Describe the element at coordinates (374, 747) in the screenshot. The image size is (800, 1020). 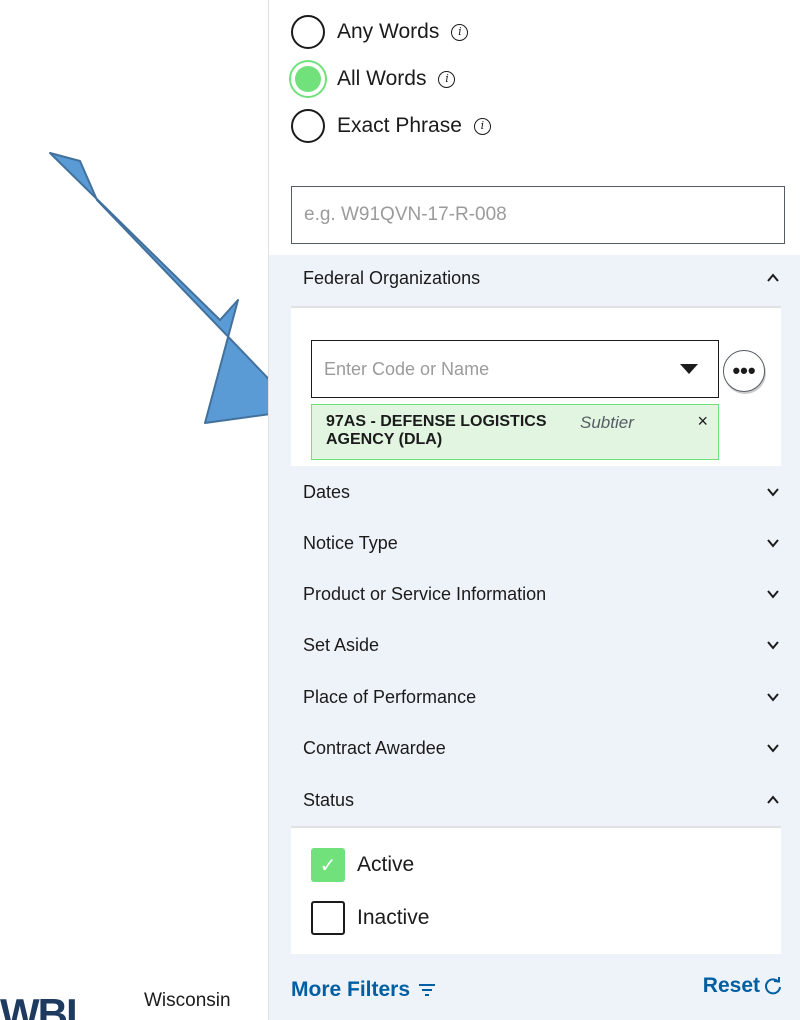
I see `accordion-title: Contract Awardee` at that location.